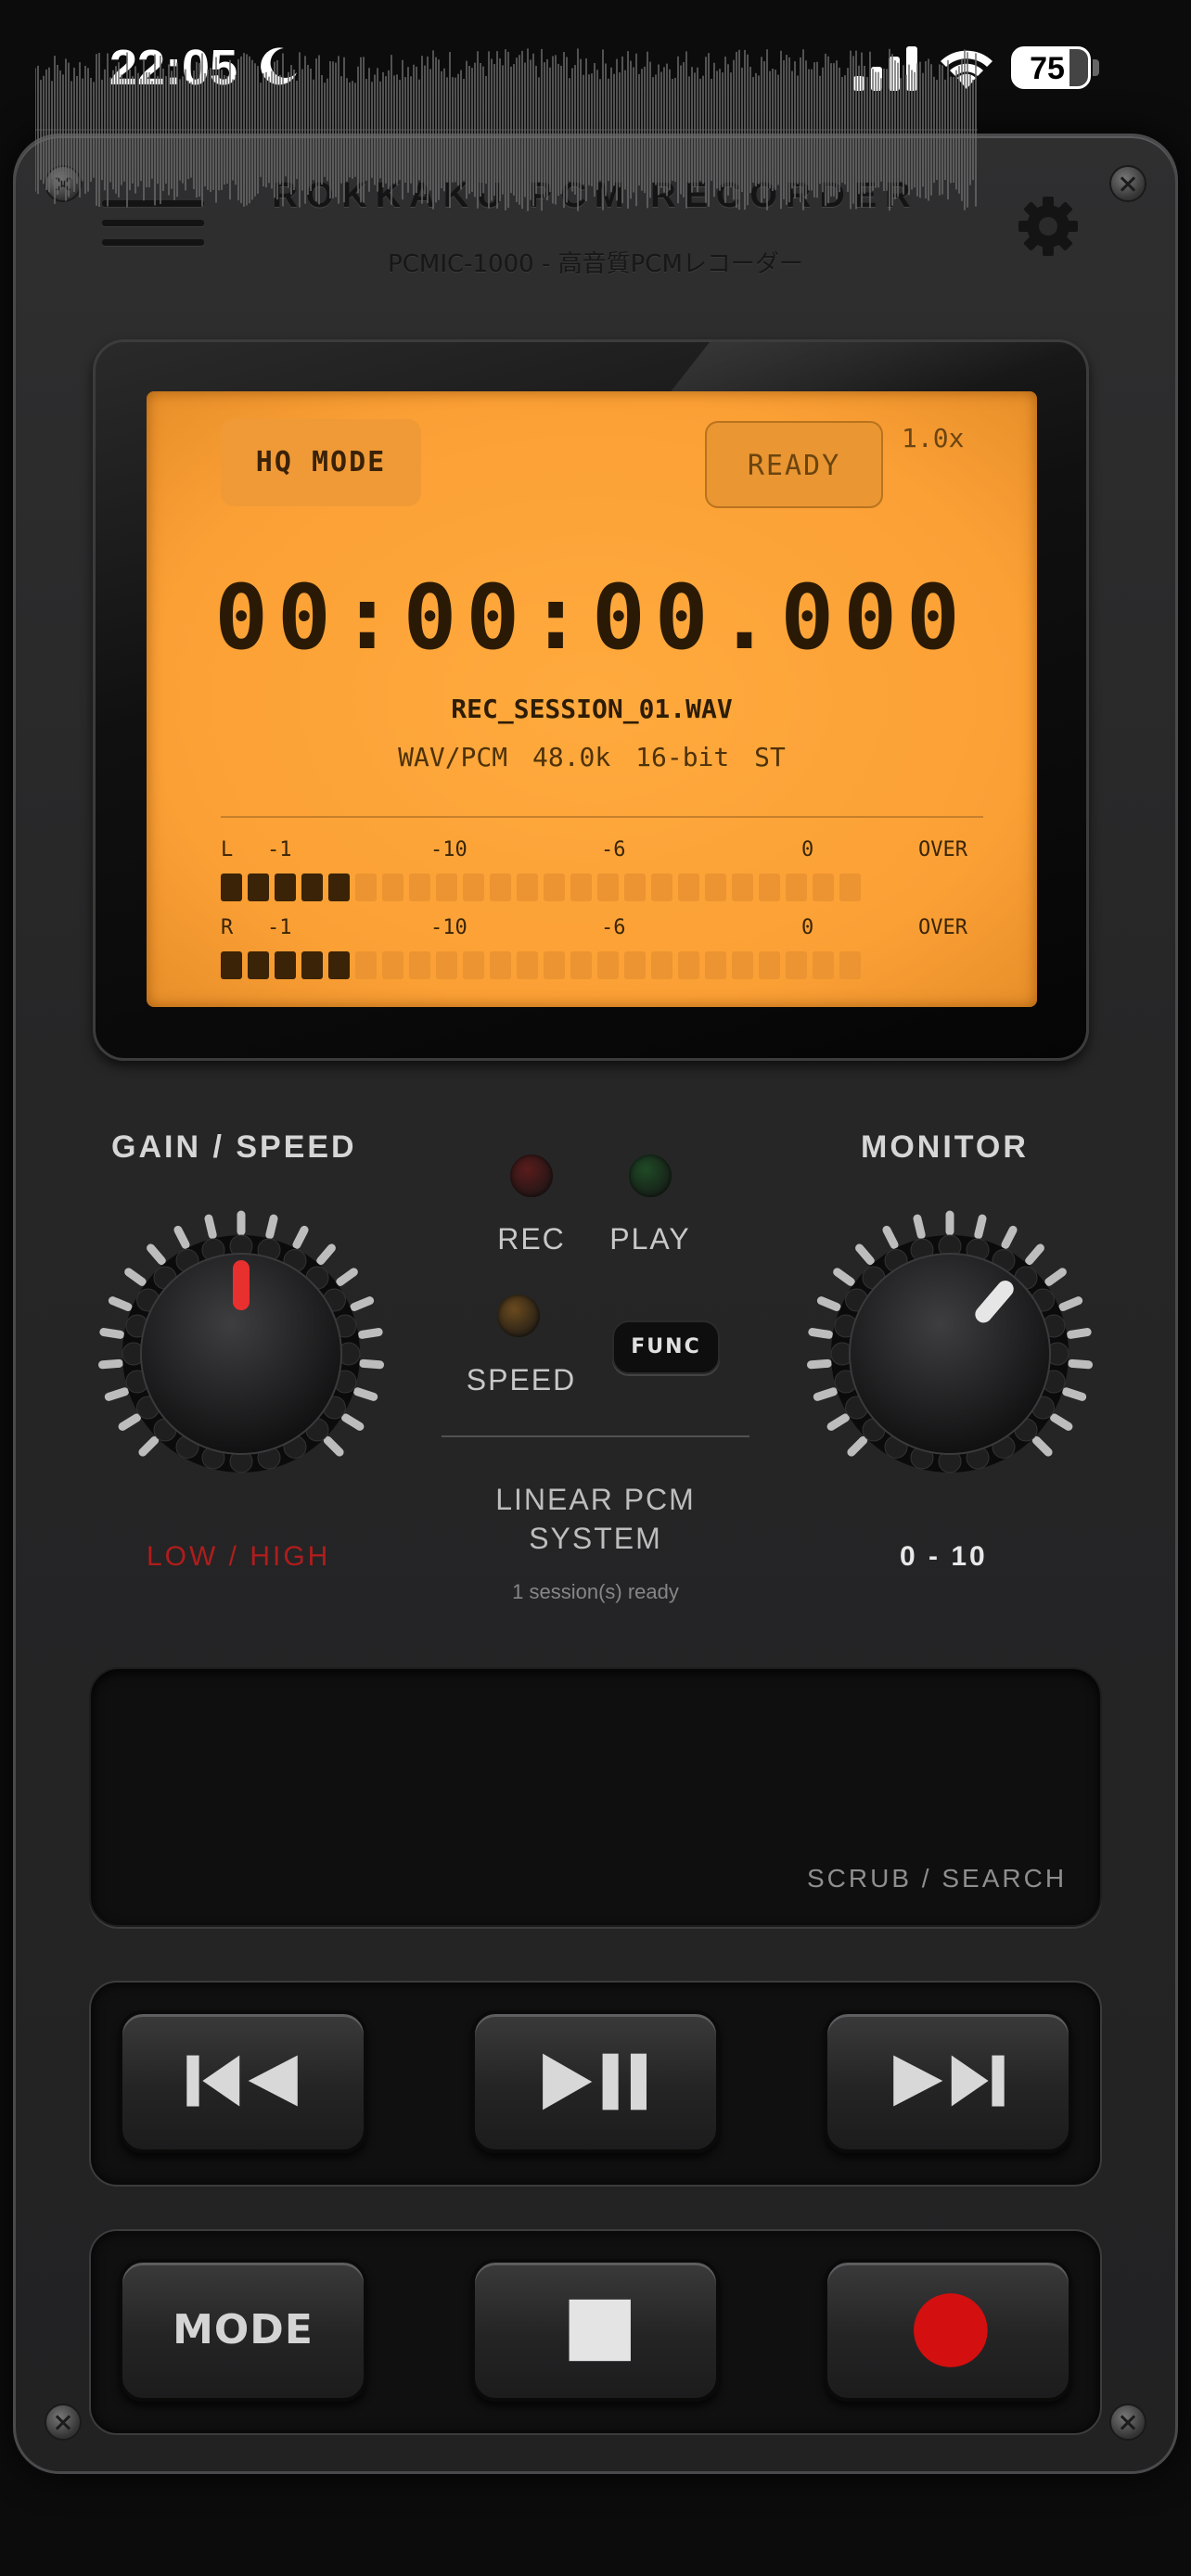 This screenshot has width=1191, height=2576. I want to click on play-led, so click(650, 1176).